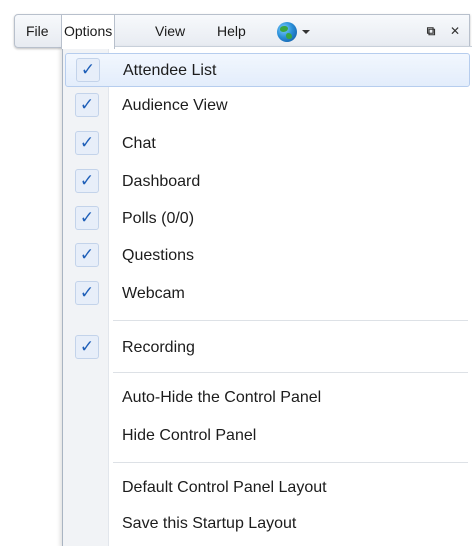 The width and height of the screenshot is (472, 546). I want to click on menu-item-recording: ✓ Recording, so click(267, 348).